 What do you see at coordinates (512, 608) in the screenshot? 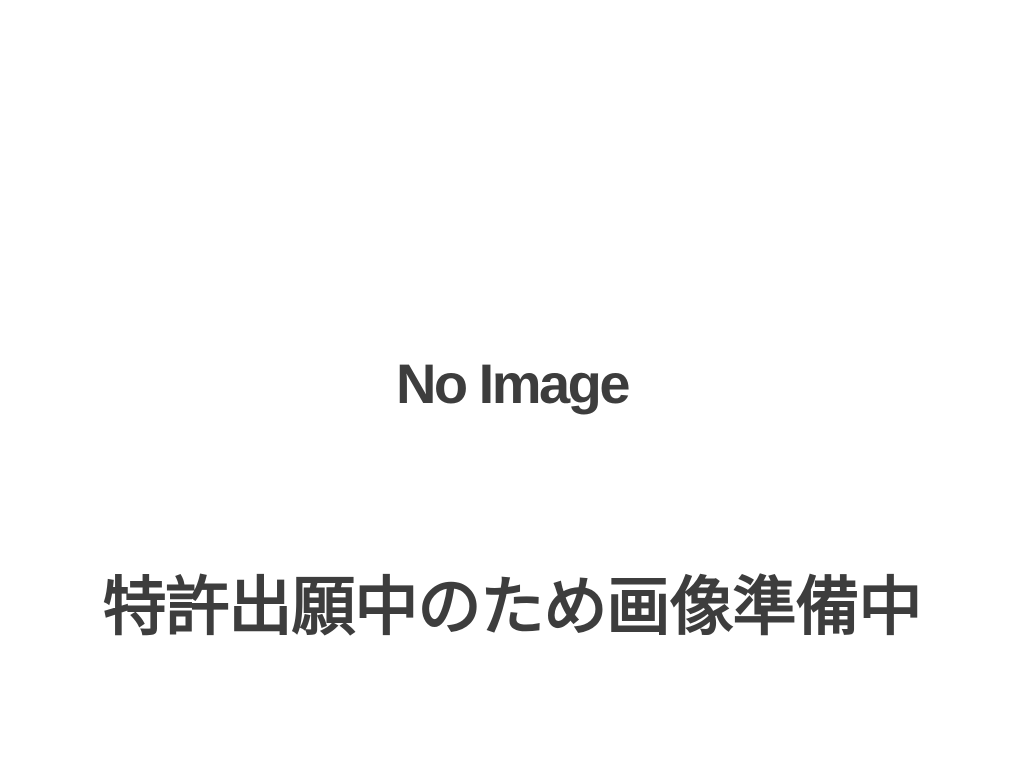
I see `patent-pending-notice: 特許出願中のため画像準備中` at bounding box center [512, 608].